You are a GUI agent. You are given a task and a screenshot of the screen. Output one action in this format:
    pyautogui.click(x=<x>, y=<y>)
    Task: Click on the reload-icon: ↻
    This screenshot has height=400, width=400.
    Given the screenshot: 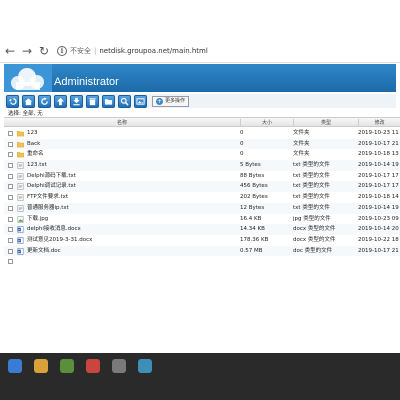 What is the action you would take?
    pyautogui.click(x=44, y=51)
    